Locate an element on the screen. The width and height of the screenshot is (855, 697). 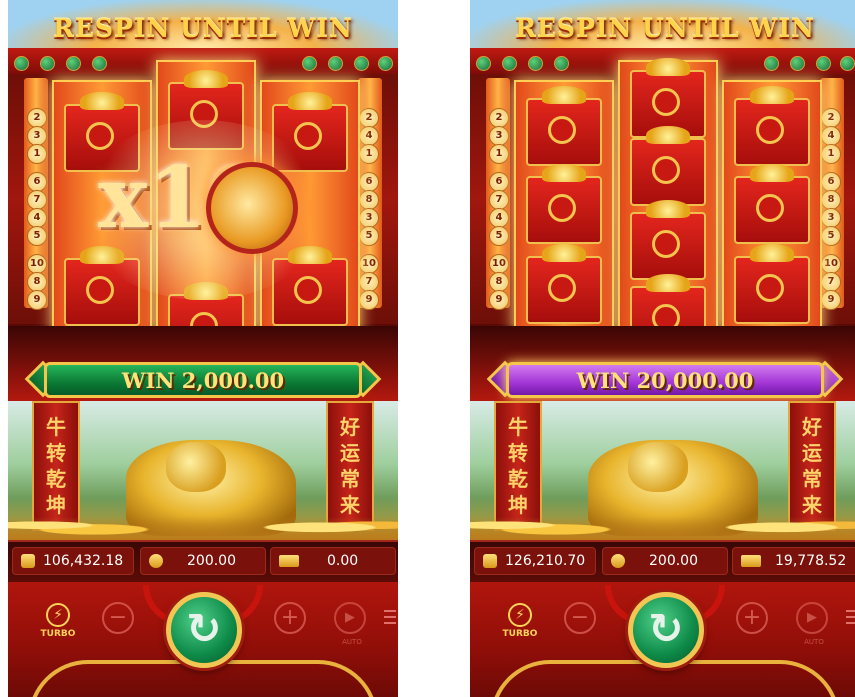
win-display: 0.00 is located at coordinates (333, 561).